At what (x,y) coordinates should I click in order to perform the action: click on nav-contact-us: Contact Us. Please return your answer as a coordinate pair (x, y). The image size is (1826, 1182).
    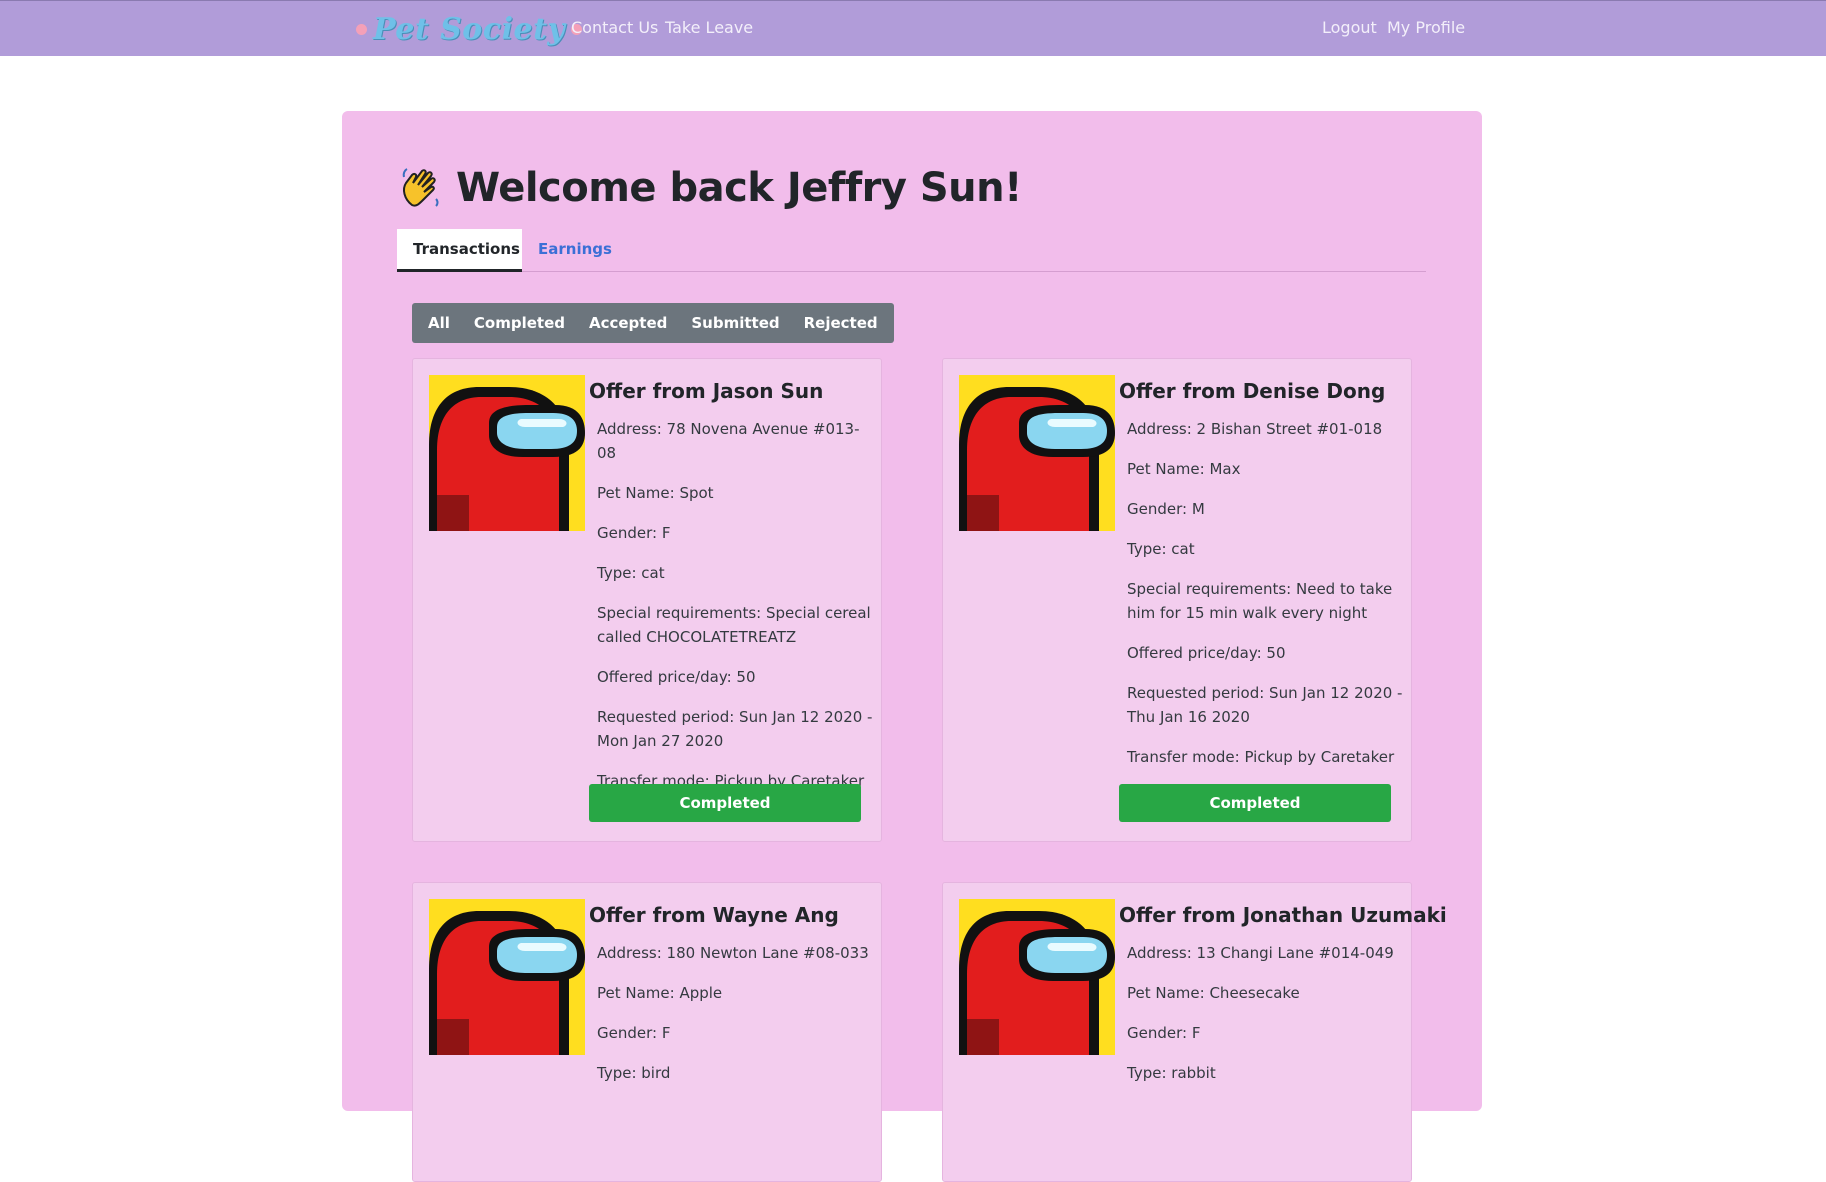
    Looking at the image, I should click on (614, 27).